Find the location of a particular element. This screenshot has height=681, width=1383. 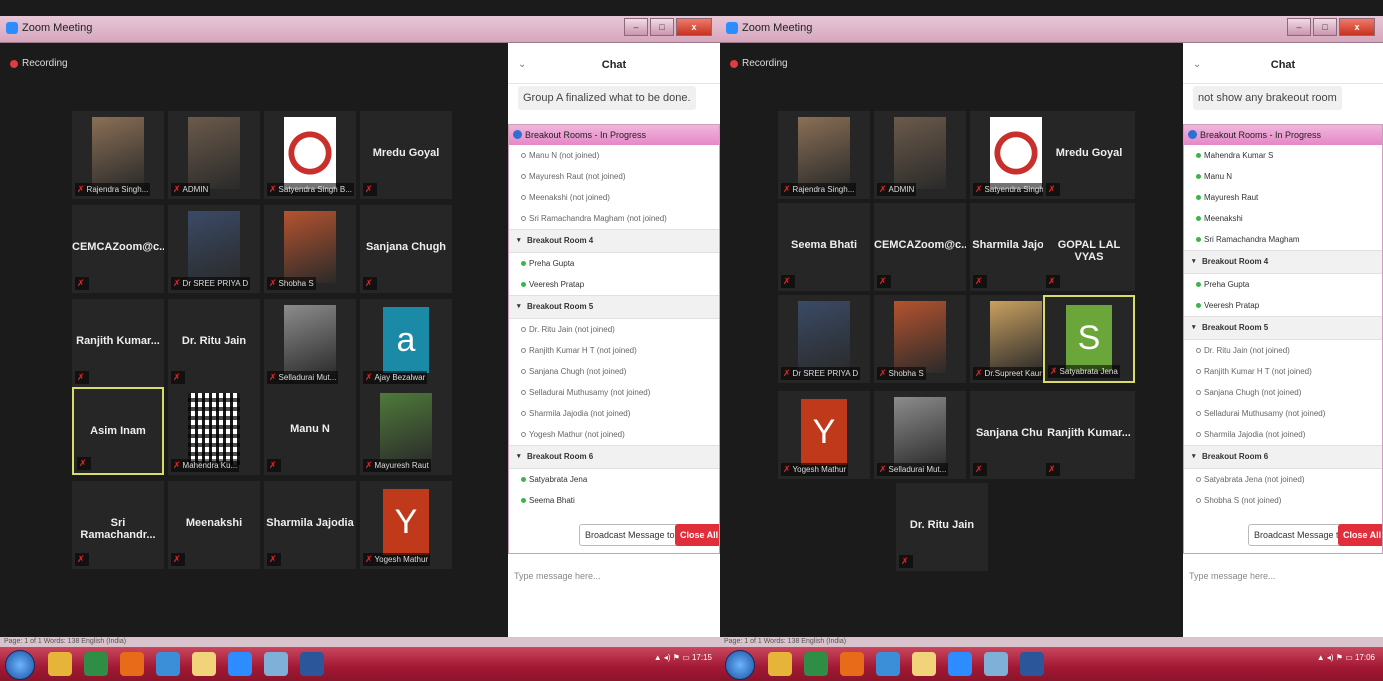

avatar-letter: Y is located at coordinates (406, 522).